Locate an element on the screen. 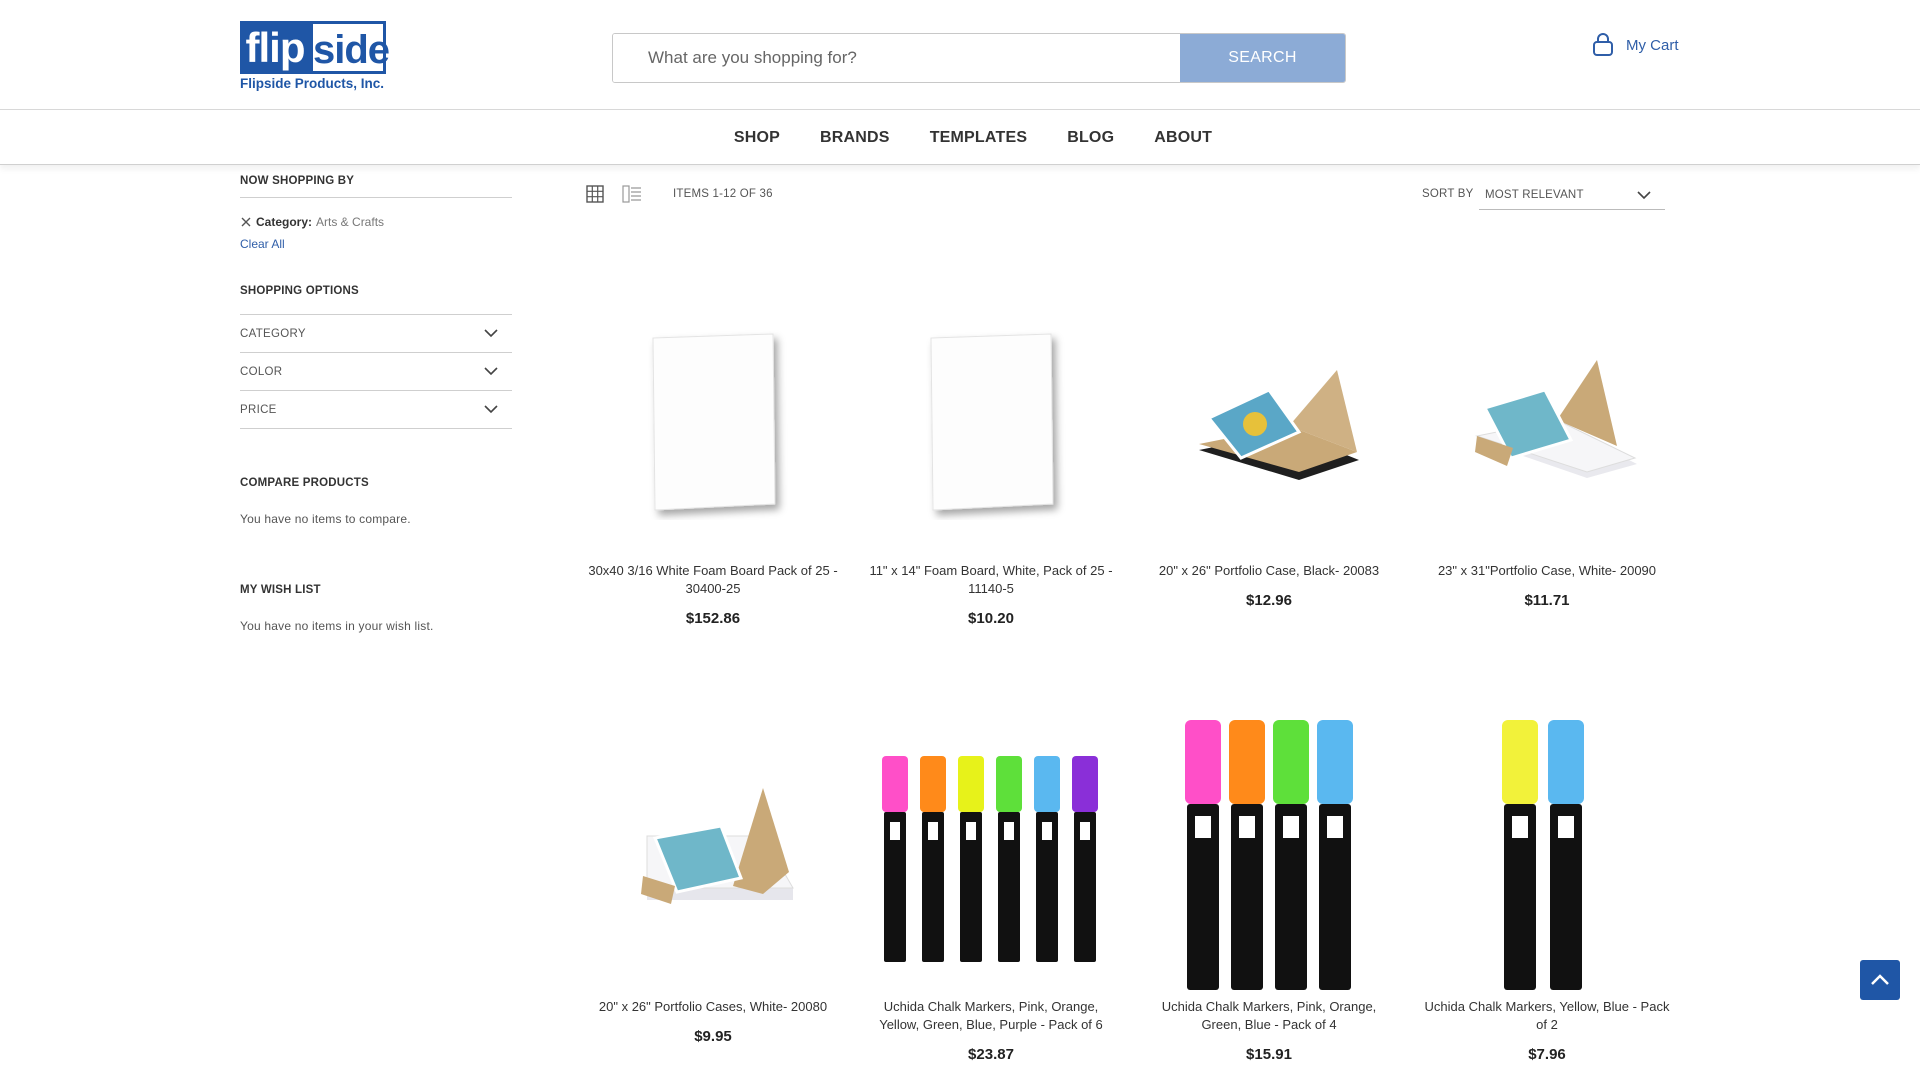  back-to-top-button is located at coordinates (1880, 980).